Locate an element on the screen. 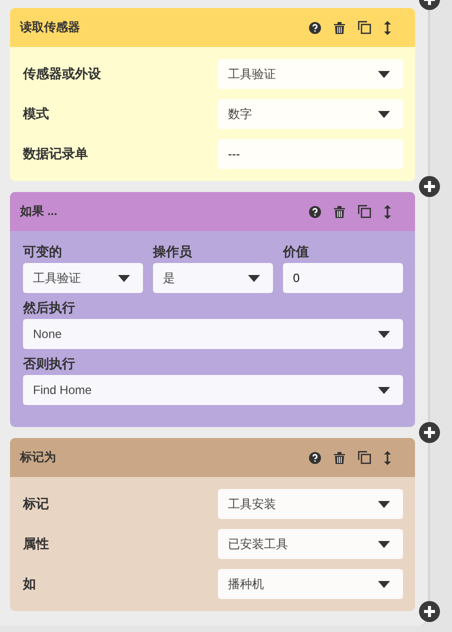 The image size is (452, 632). field-label: 标记 is located at coordinates (36, 504).